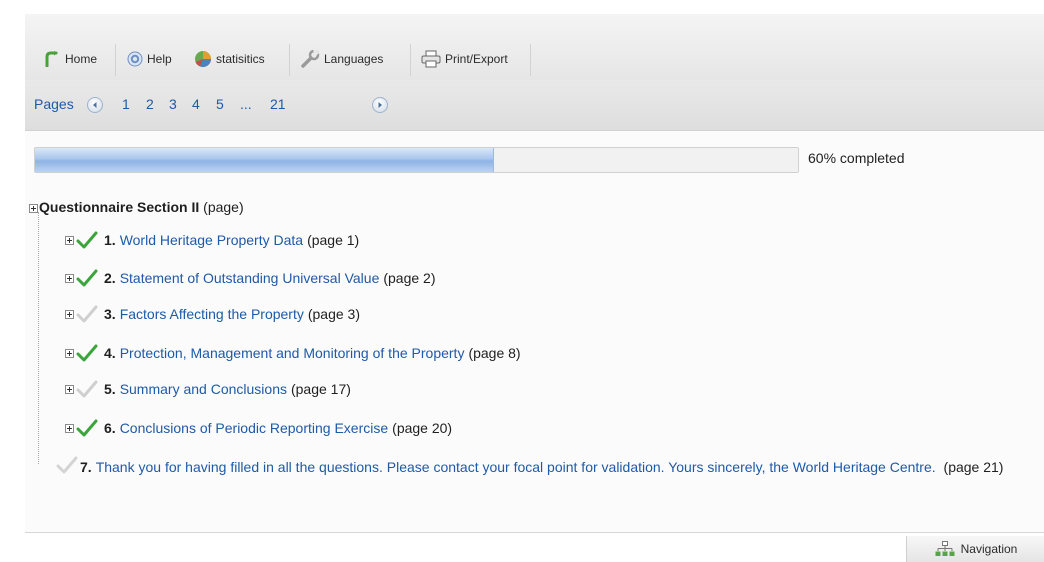  What do you see at coordinates (494, 353) in the screenshot?
I see `item-page-suffix: (page 8)` at bounding box center [494, 353].